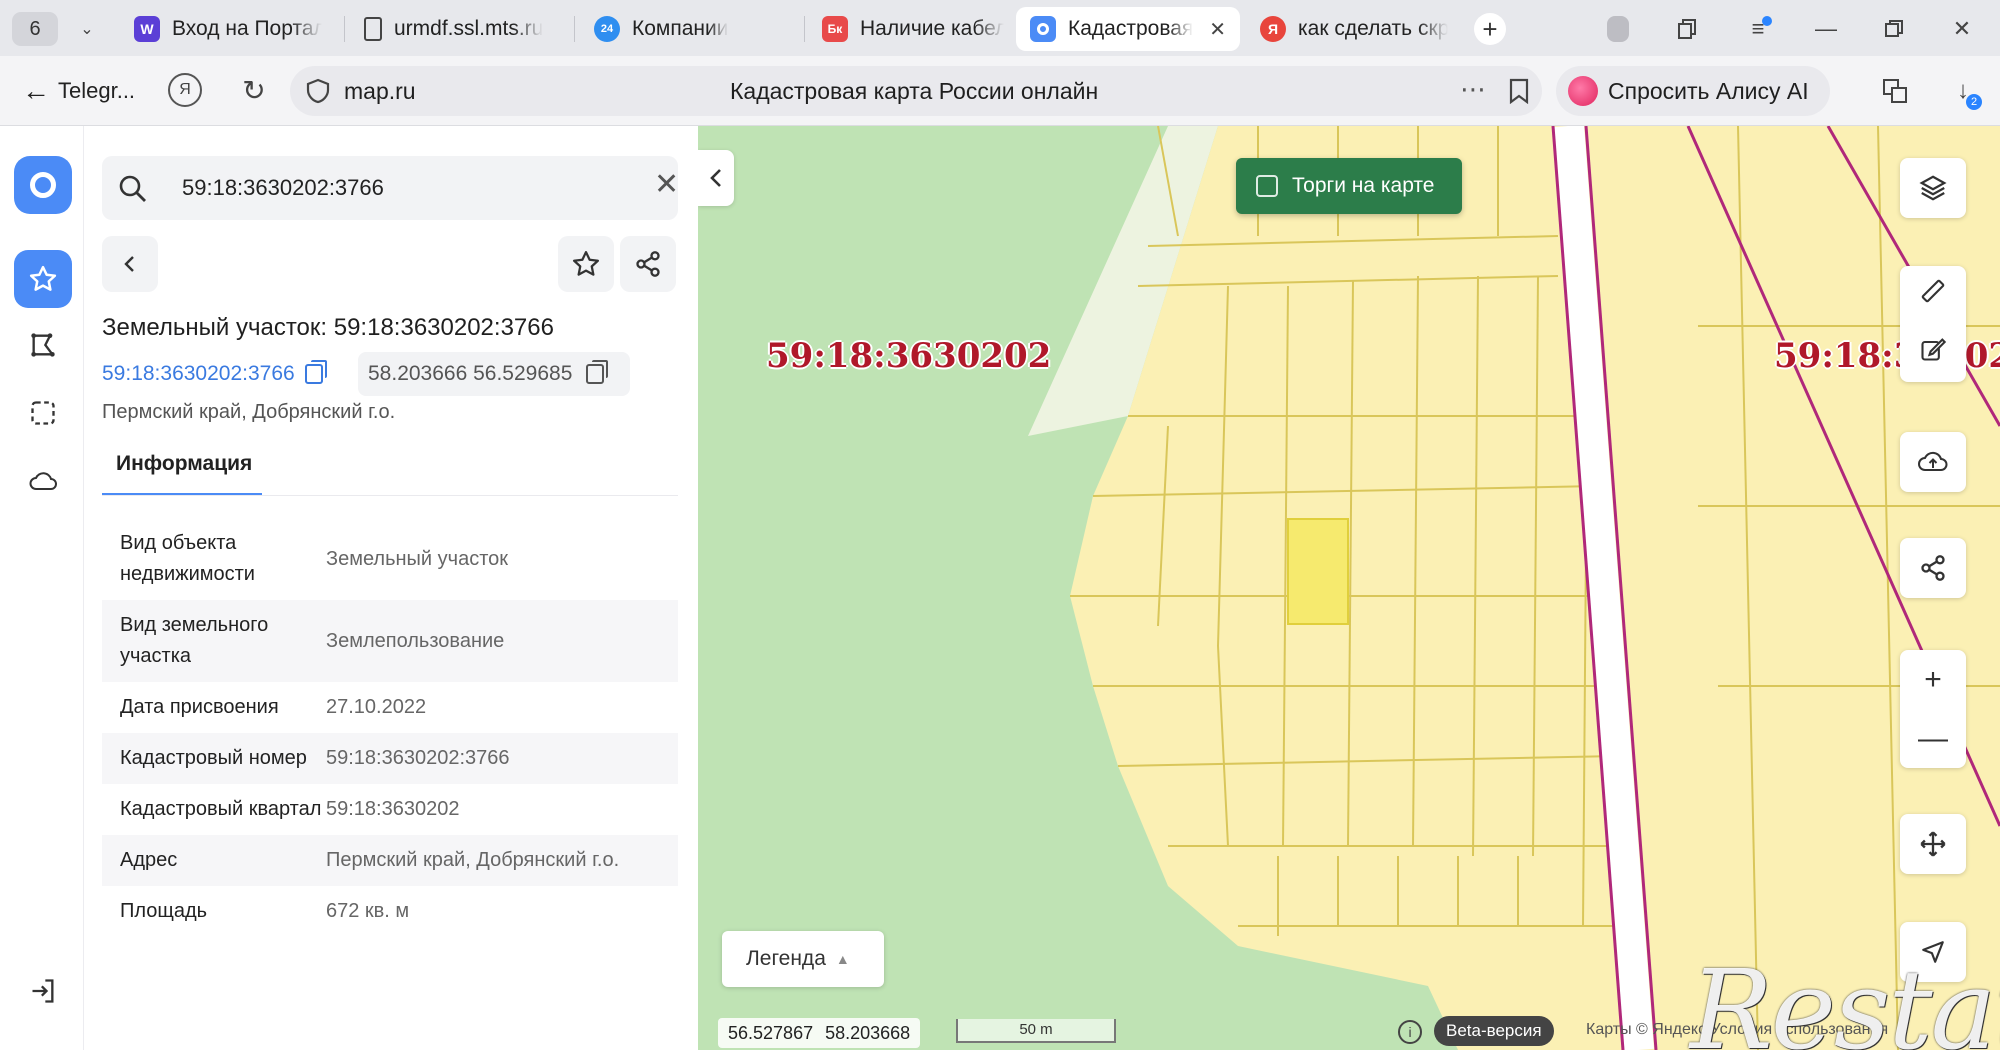  Describe the element at coordinates (229, 29) in the screenshot. I see `browser-tab-portal: W Вход на Портал` at that location.